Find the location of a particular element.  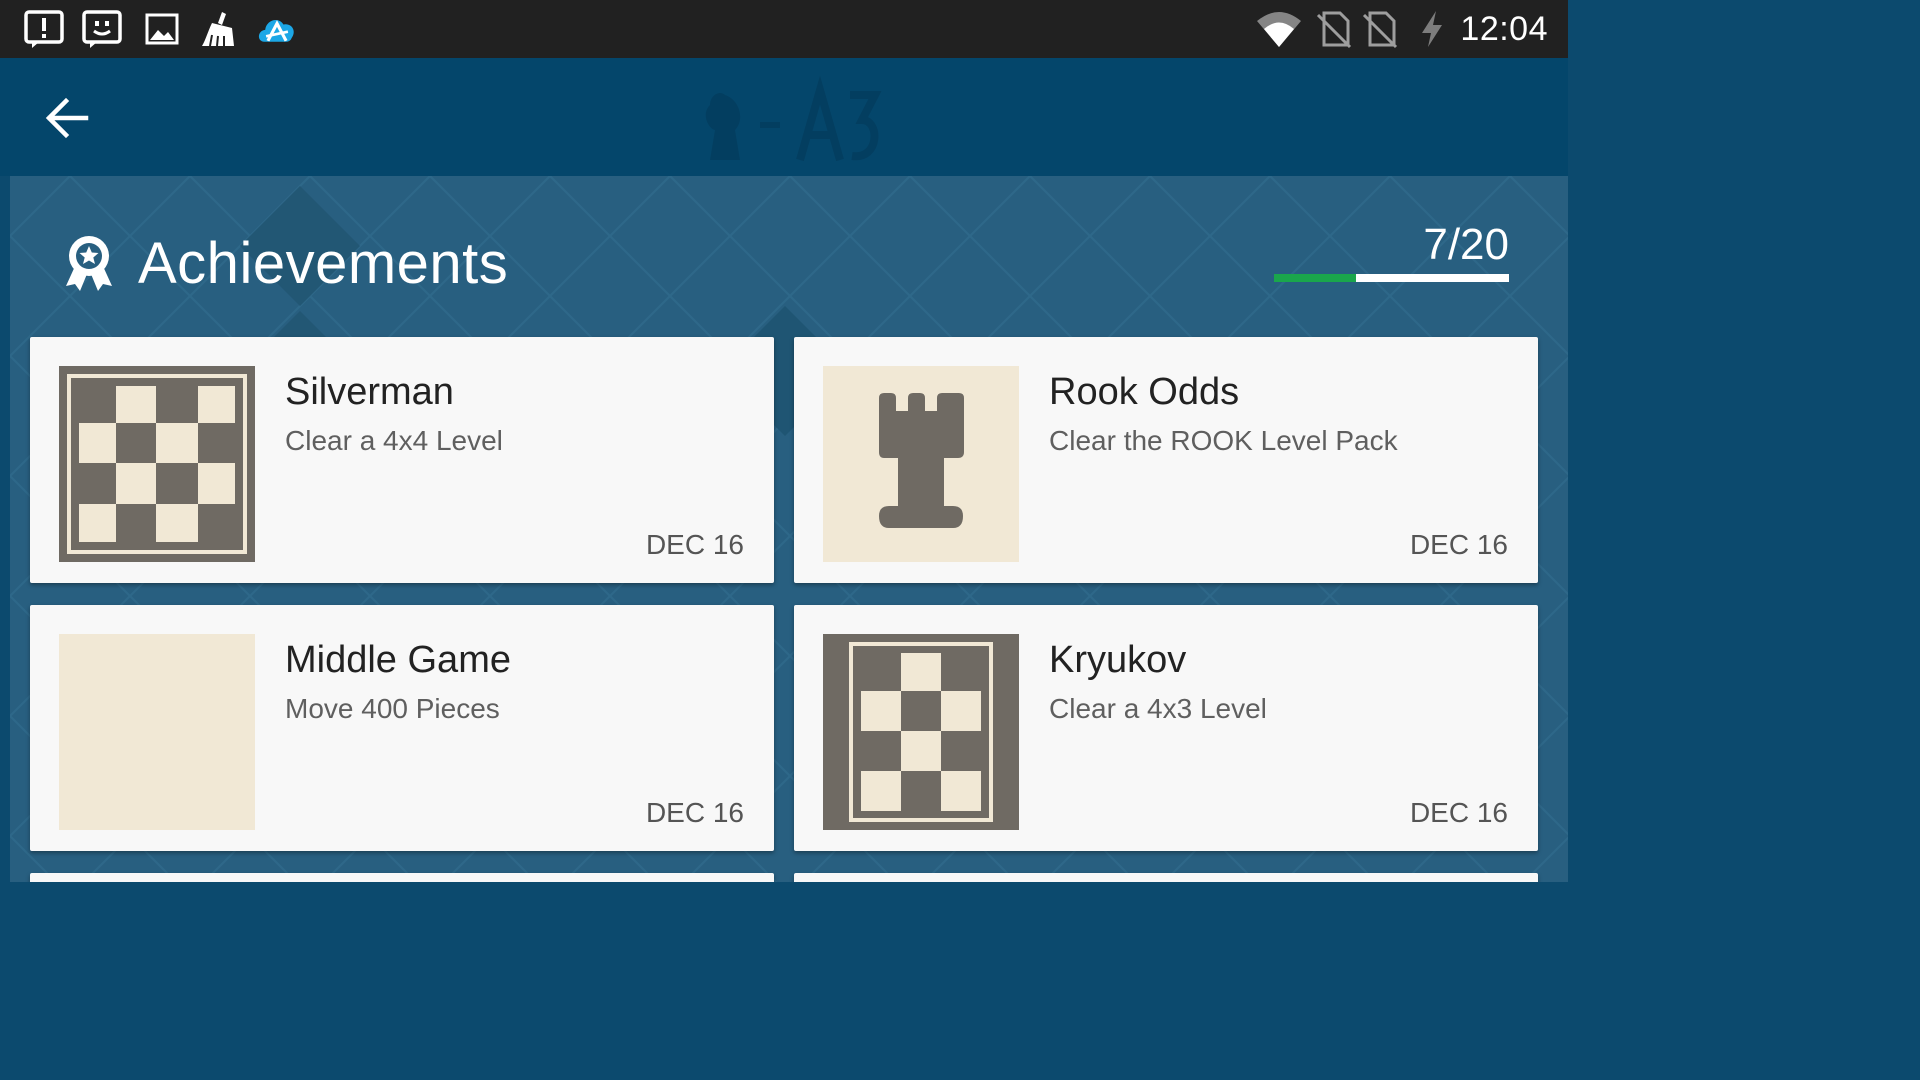

achievements-header: Achievements 7/20 is located at coordinates (789, 256).